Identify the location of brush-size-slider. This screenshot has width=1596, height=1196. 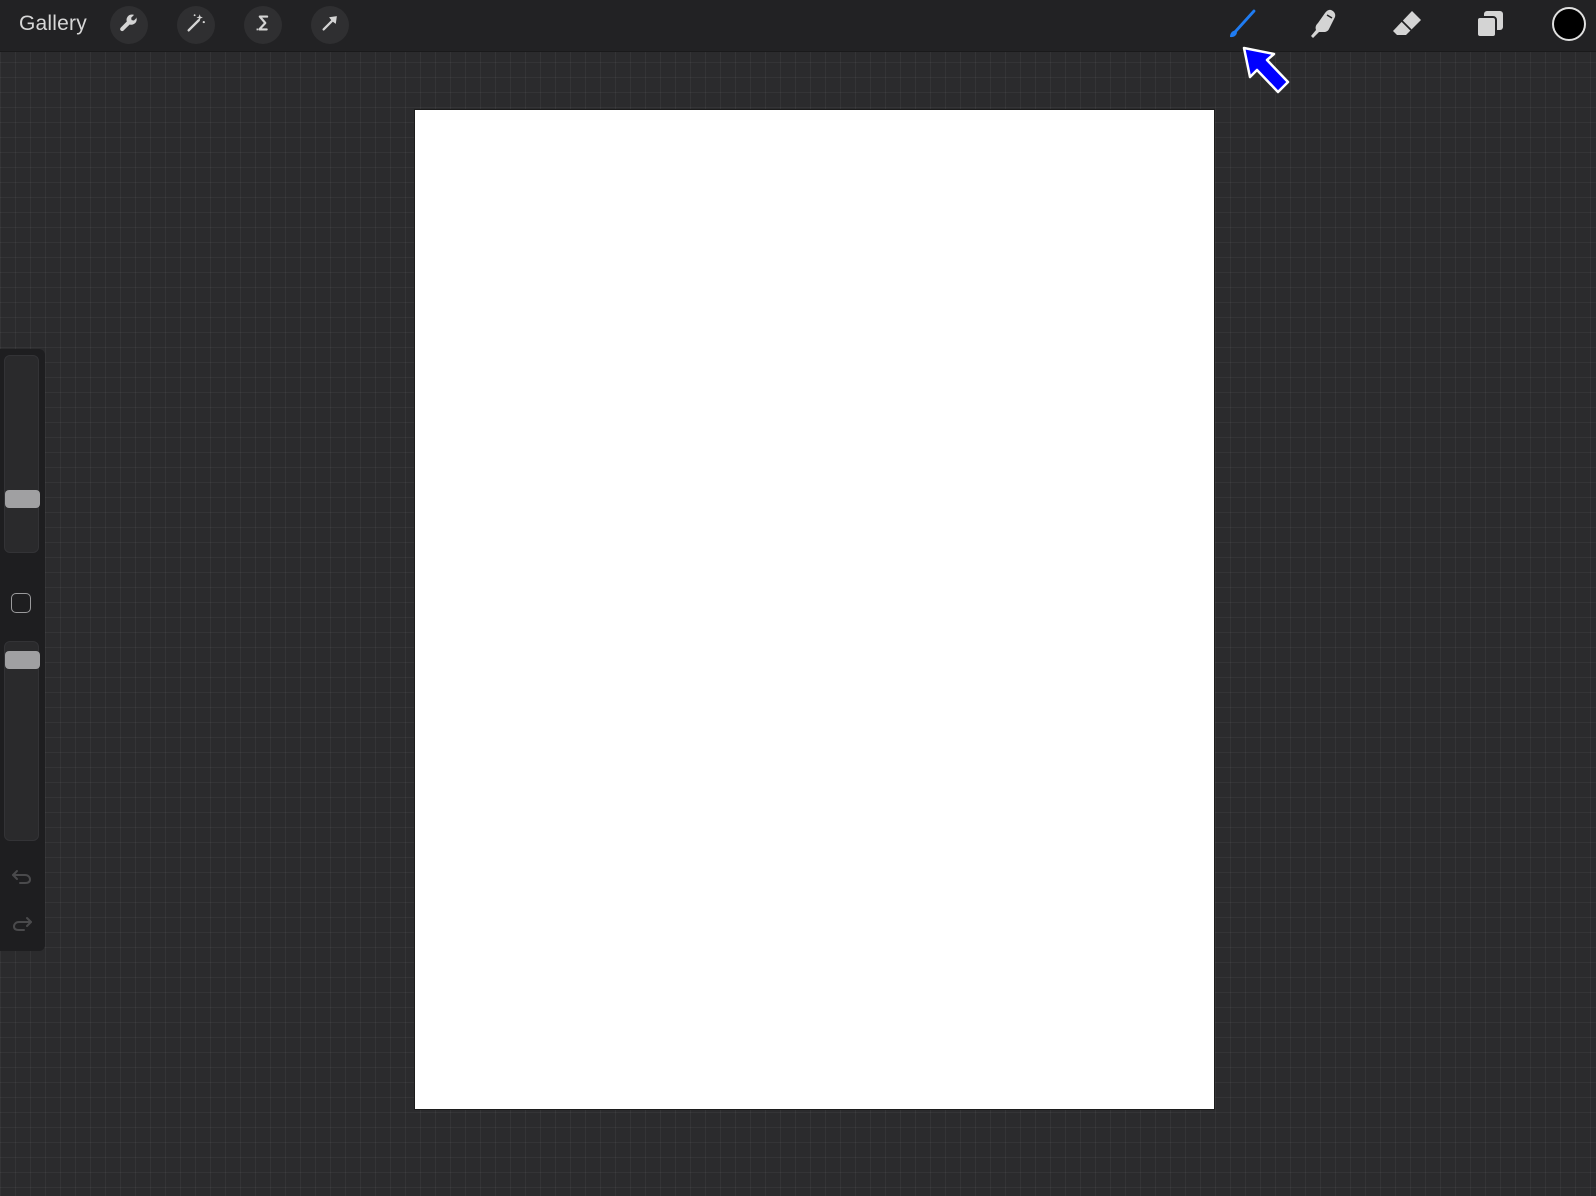
(22, 454).